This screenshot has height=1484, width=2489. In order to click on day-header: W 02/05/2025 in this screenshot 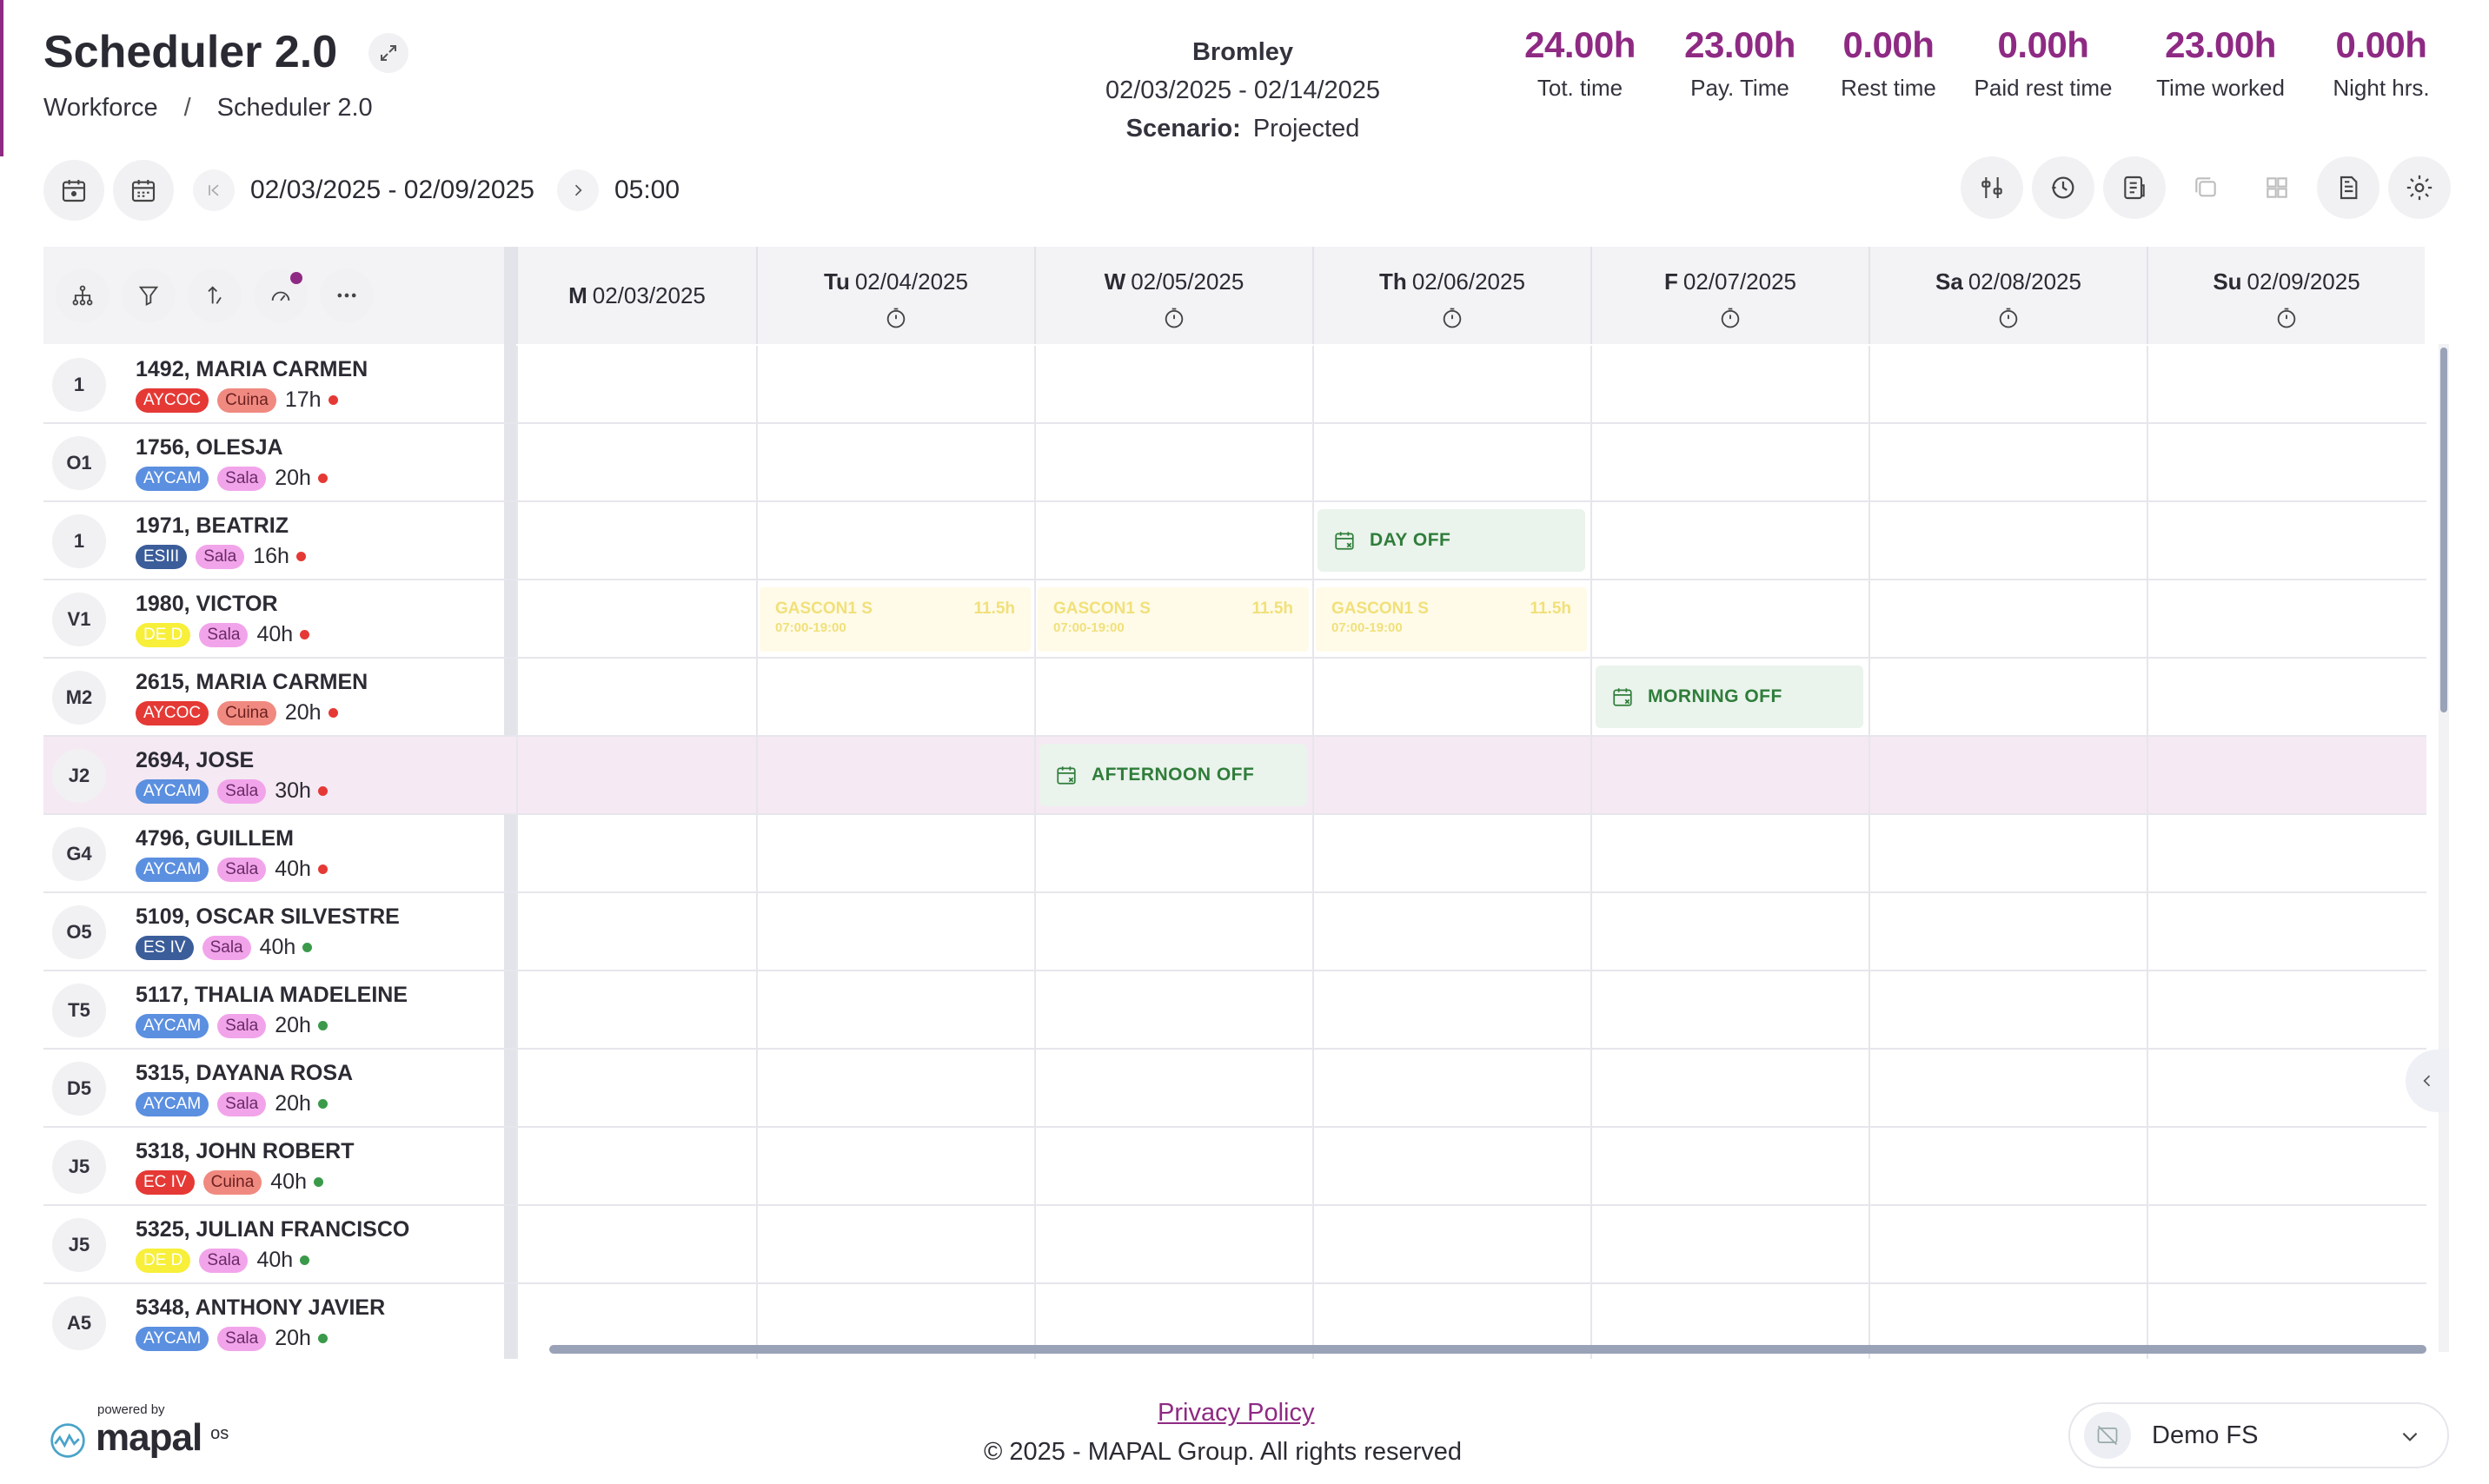, I will do `click(1173, 295)`.